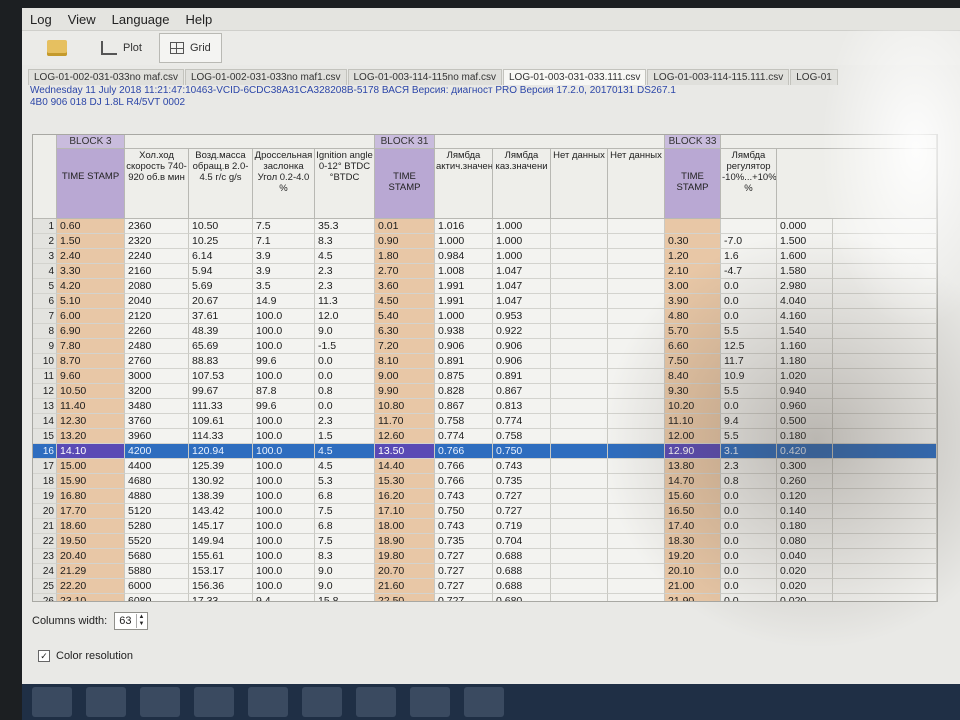 The image size is (960, 720). I want to click on row-number: 11, so click(45, 376).